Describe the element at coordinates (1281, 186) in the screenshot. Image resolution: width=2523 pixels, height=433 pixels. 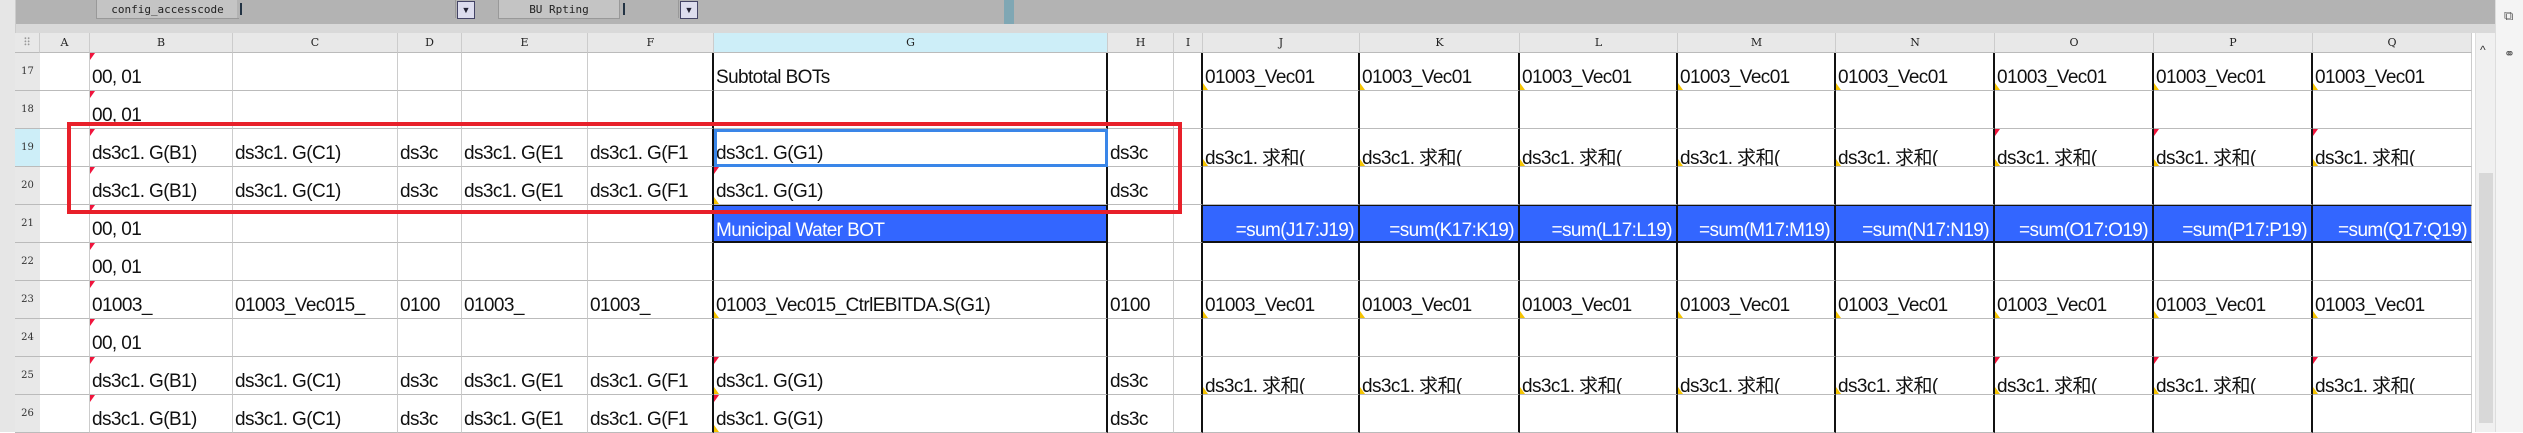
I see `cell-j20` at that location.